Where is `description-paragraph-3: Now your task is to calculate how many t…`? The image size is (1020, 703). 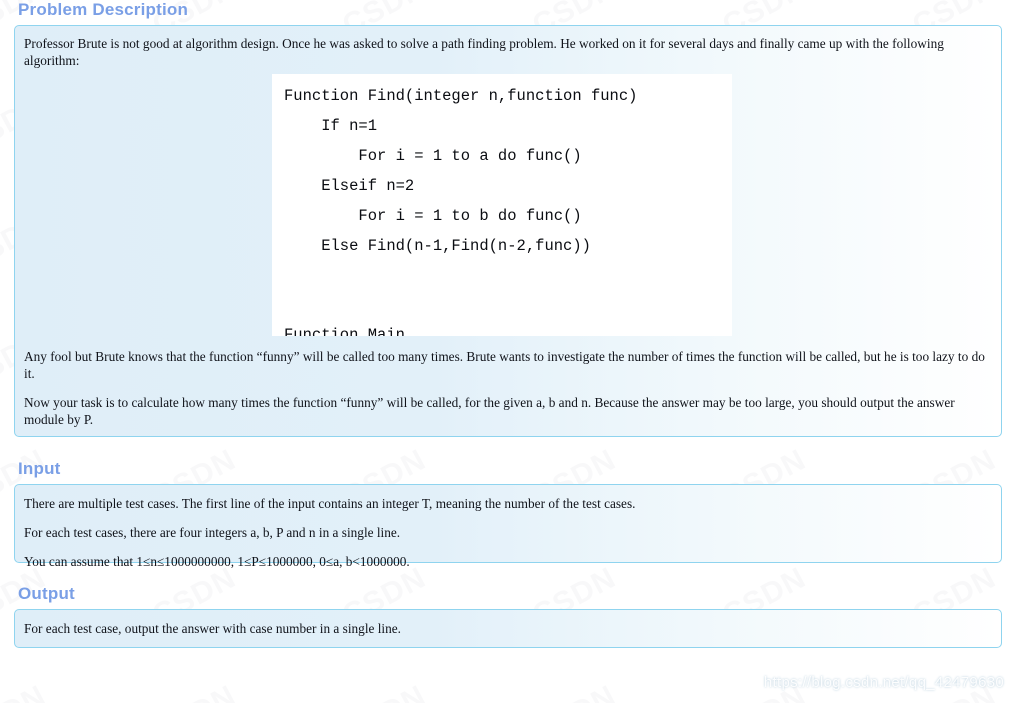
description-paragraph-3: Now your task is to calculate how many t… is located at coordinates (489, 411).